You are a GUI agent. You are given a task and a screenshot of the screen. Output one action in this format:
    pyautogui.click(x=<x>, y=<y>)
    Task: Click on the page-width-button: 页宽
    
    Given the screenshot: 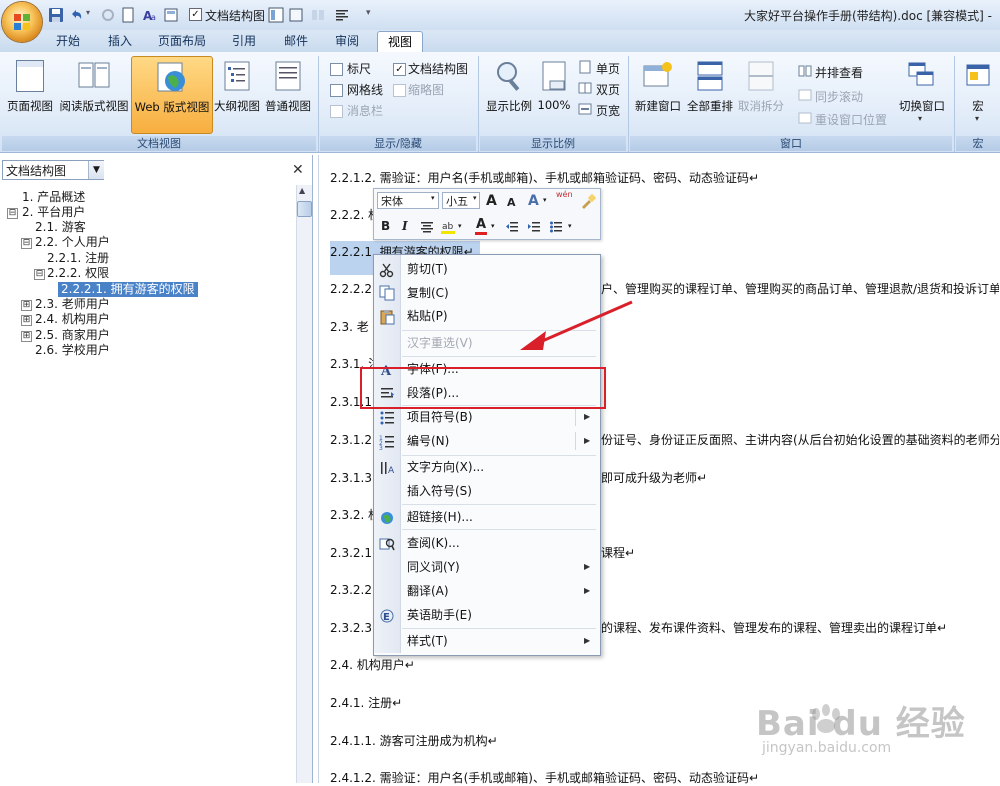 What is the action you would take?
    pyautogui.click(x=608, y=110)
    